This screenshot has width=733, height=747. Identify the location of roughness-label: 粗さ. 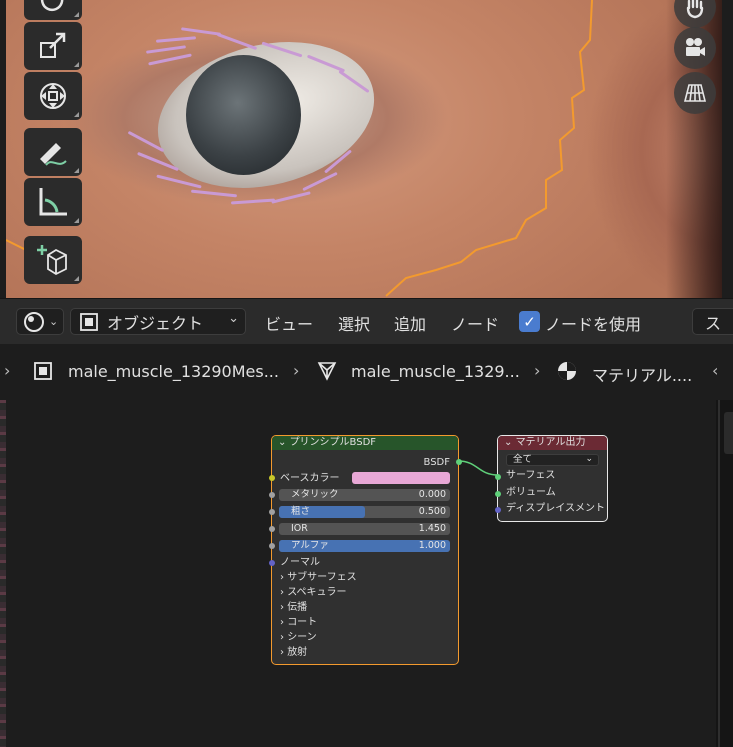
(301, 511).